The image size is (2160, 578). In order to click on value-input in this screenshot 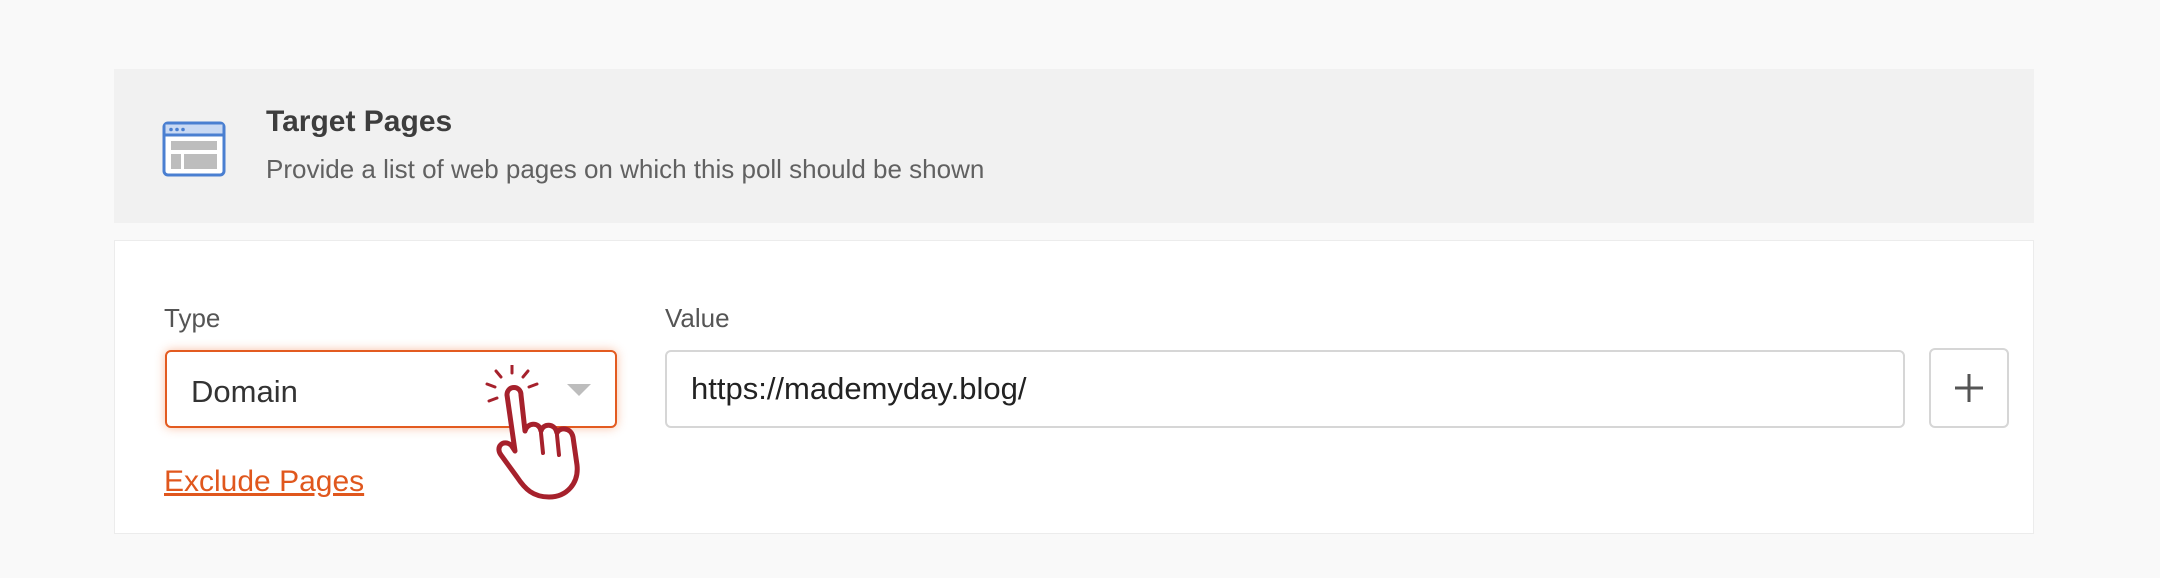, I will do `click(1285, 389)`.